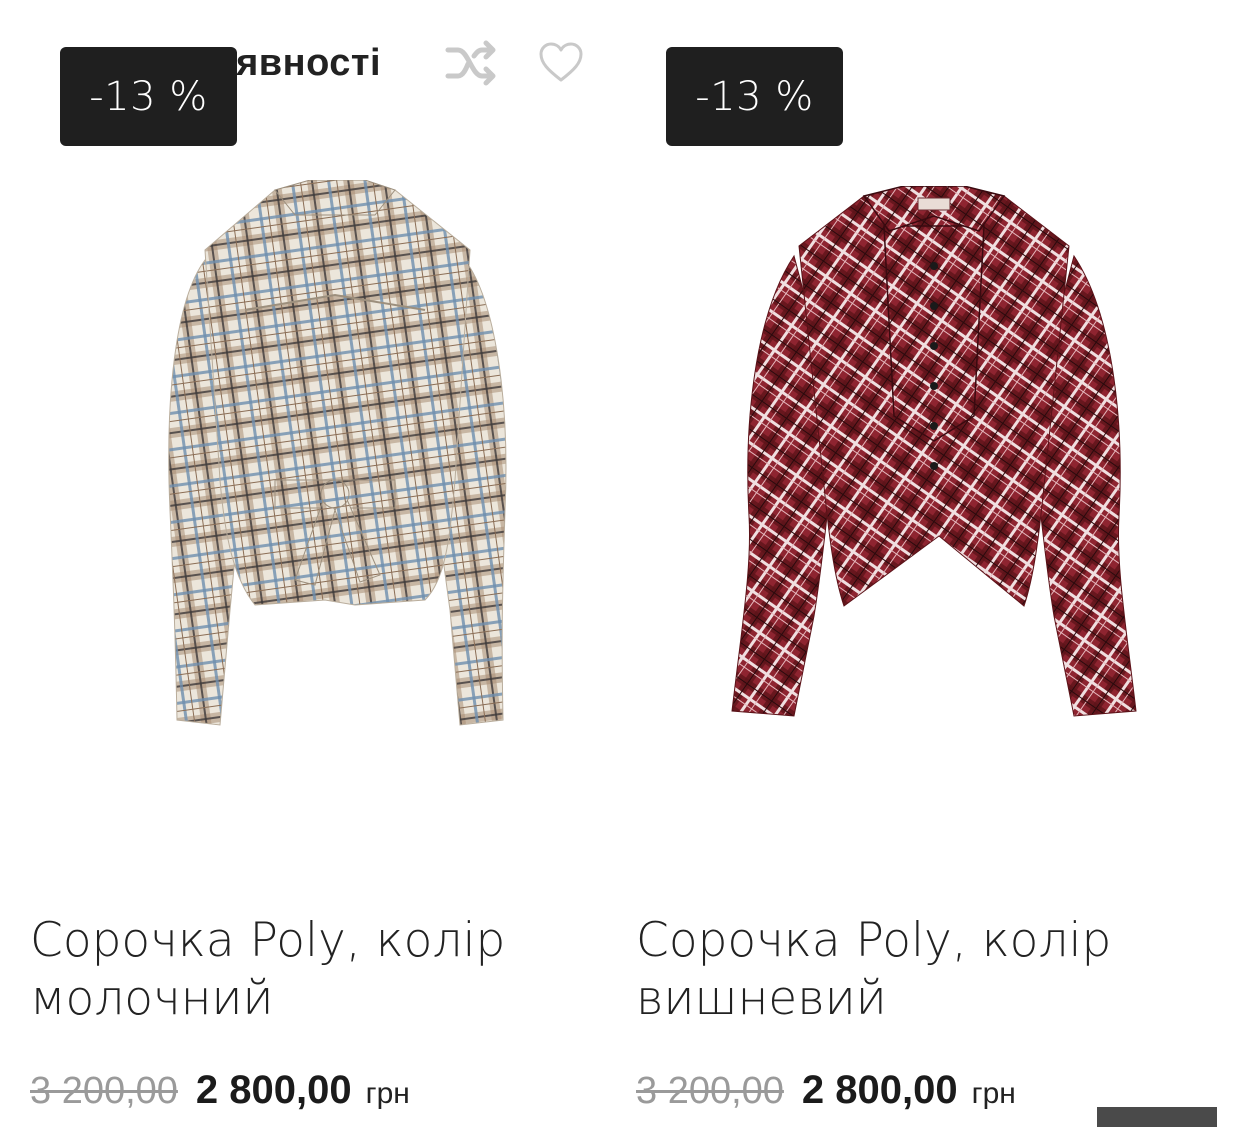 The width and height of the screenshot is (1242, 1127). I want to click on wishlist-button, so click(561, 63).